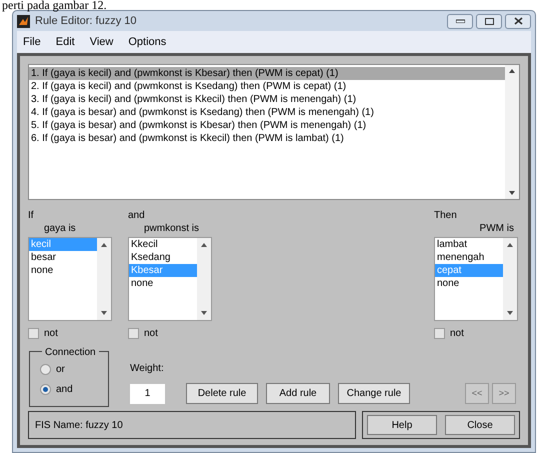  I want to click on minimize-button, so click(460, 21).